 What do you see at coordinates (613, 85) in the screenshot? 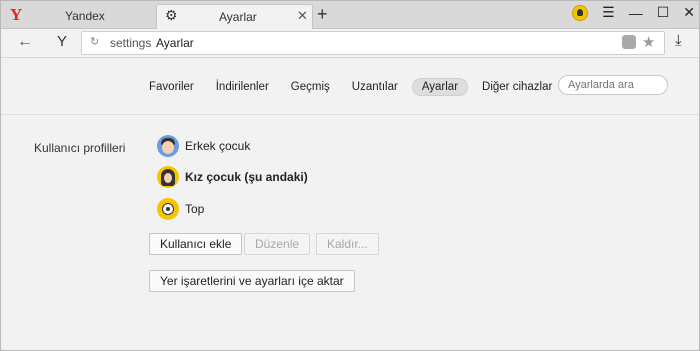
I see `settings-search-input` at bounding box center [613, 85].